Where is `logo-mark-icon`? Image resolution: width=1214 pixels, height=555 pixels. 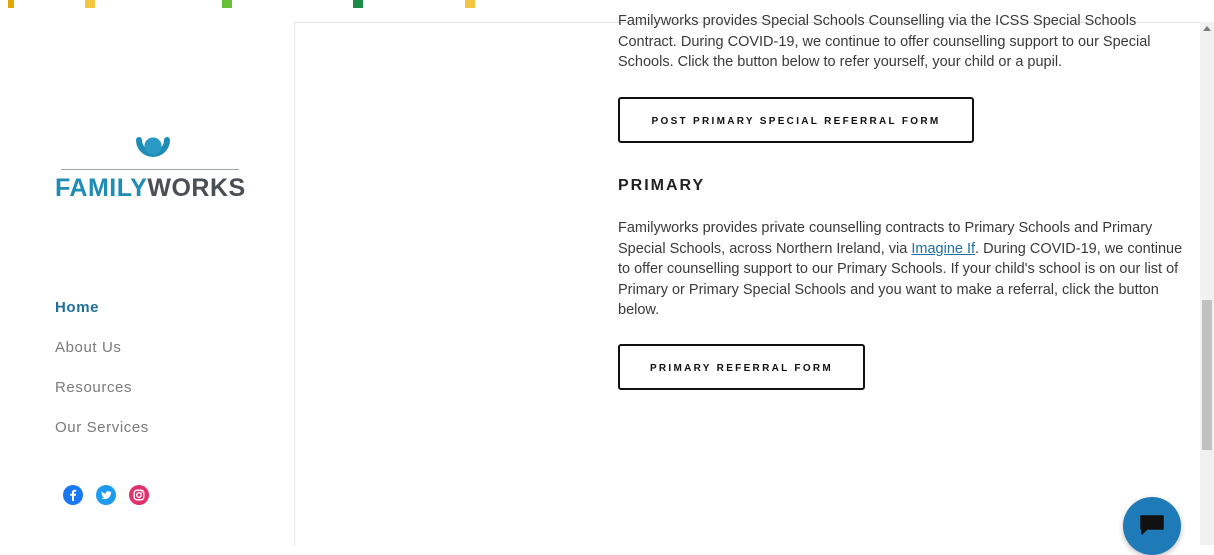
logo-mark-icon is located at coordinates (153, 147).